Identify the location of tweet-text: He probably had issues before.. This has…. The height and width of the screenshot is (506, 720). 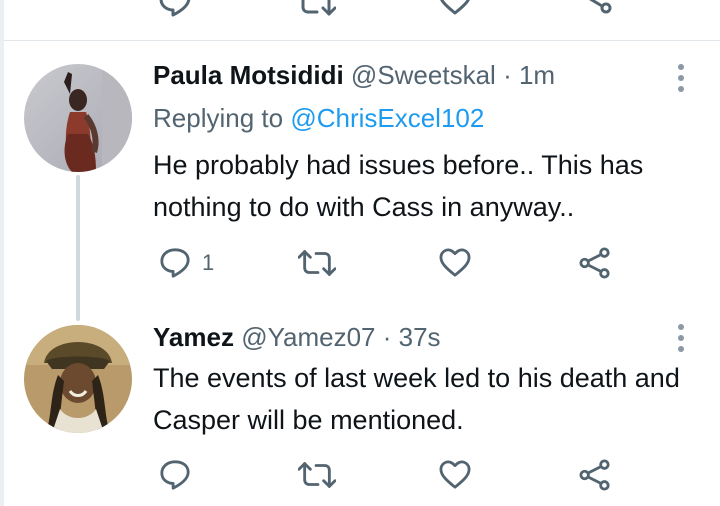
(398, 186).